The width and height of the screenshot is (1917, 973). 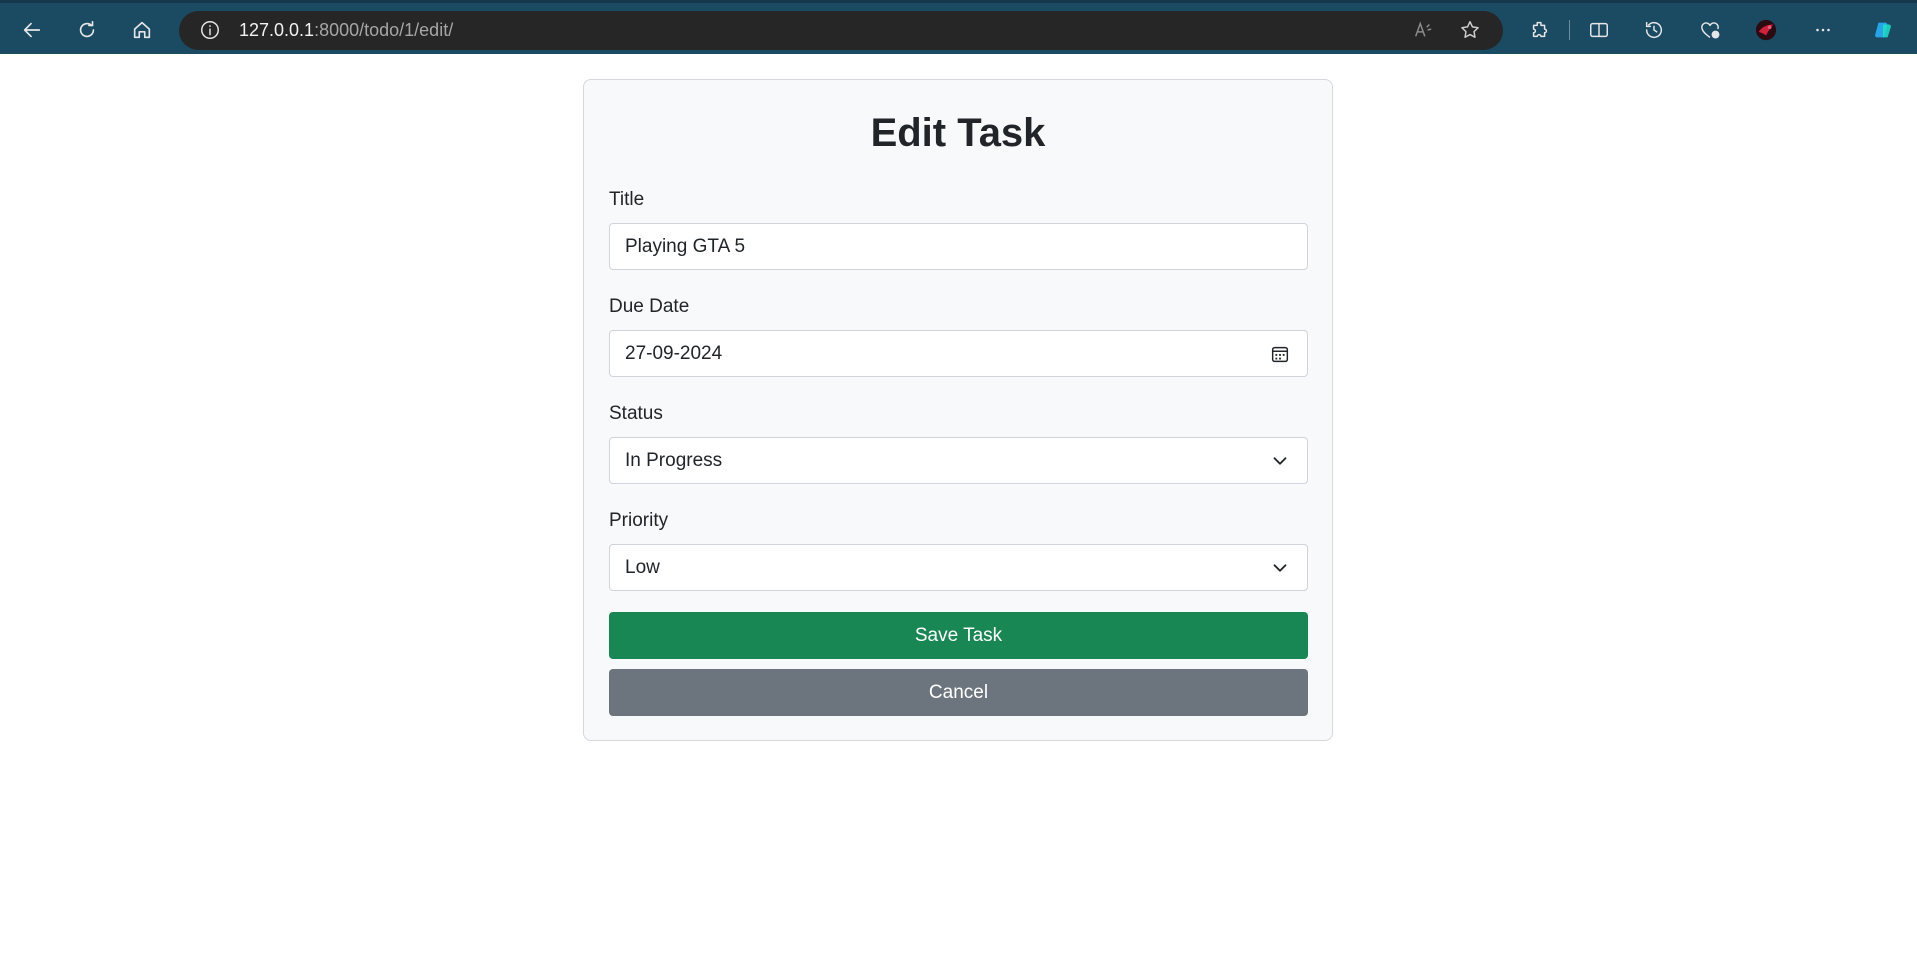 I want to click on status-label: Status, so click(x=636, y=413).